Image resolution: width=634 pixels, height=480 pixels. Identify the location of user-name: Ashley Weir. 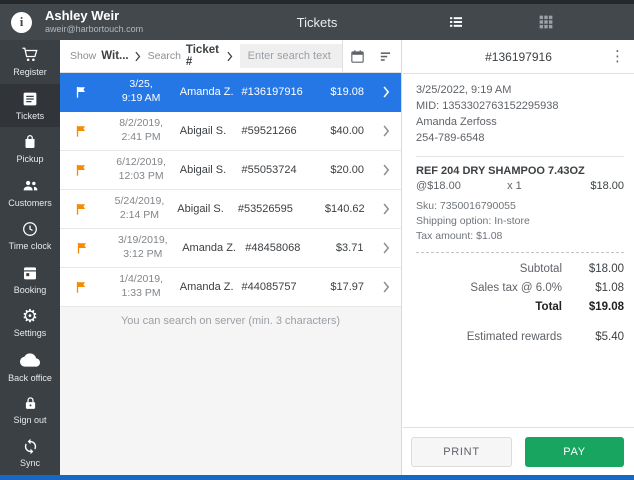
(82, 16).